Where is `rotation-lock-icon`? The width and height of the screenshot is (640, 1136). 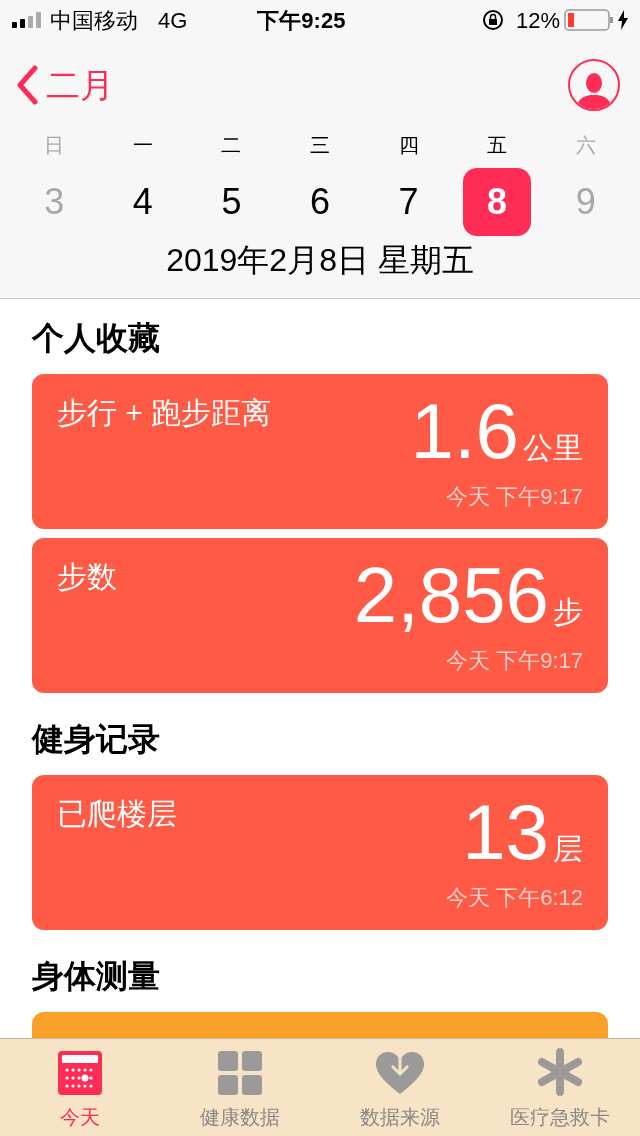 rotation-lock-icon is located at coordinates (492, 20).